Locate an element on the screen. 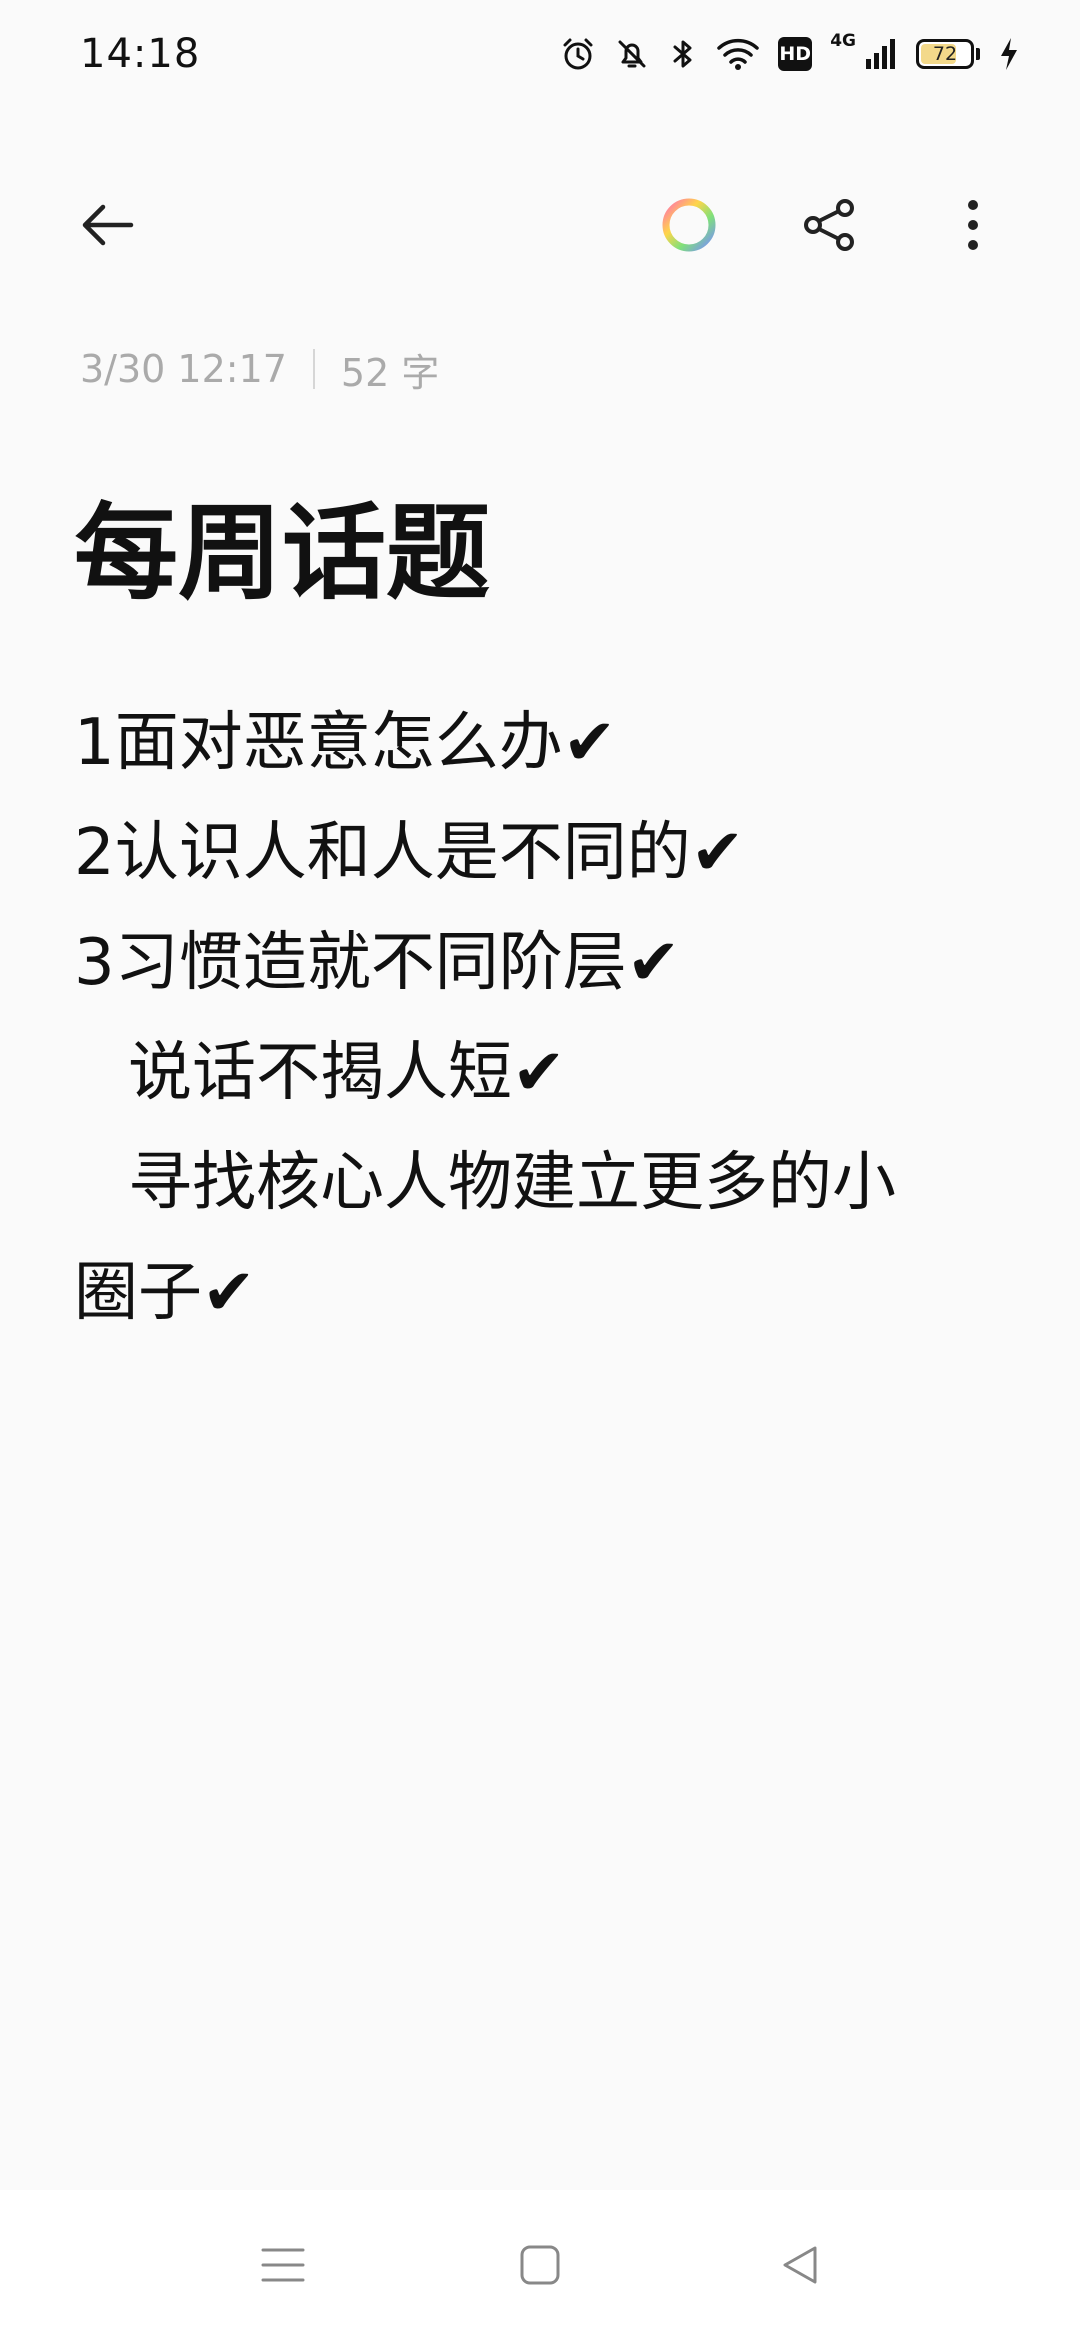 The height and width of the screenshot is (2340, 1080). battery-nub is located at coordinates (978, 54).